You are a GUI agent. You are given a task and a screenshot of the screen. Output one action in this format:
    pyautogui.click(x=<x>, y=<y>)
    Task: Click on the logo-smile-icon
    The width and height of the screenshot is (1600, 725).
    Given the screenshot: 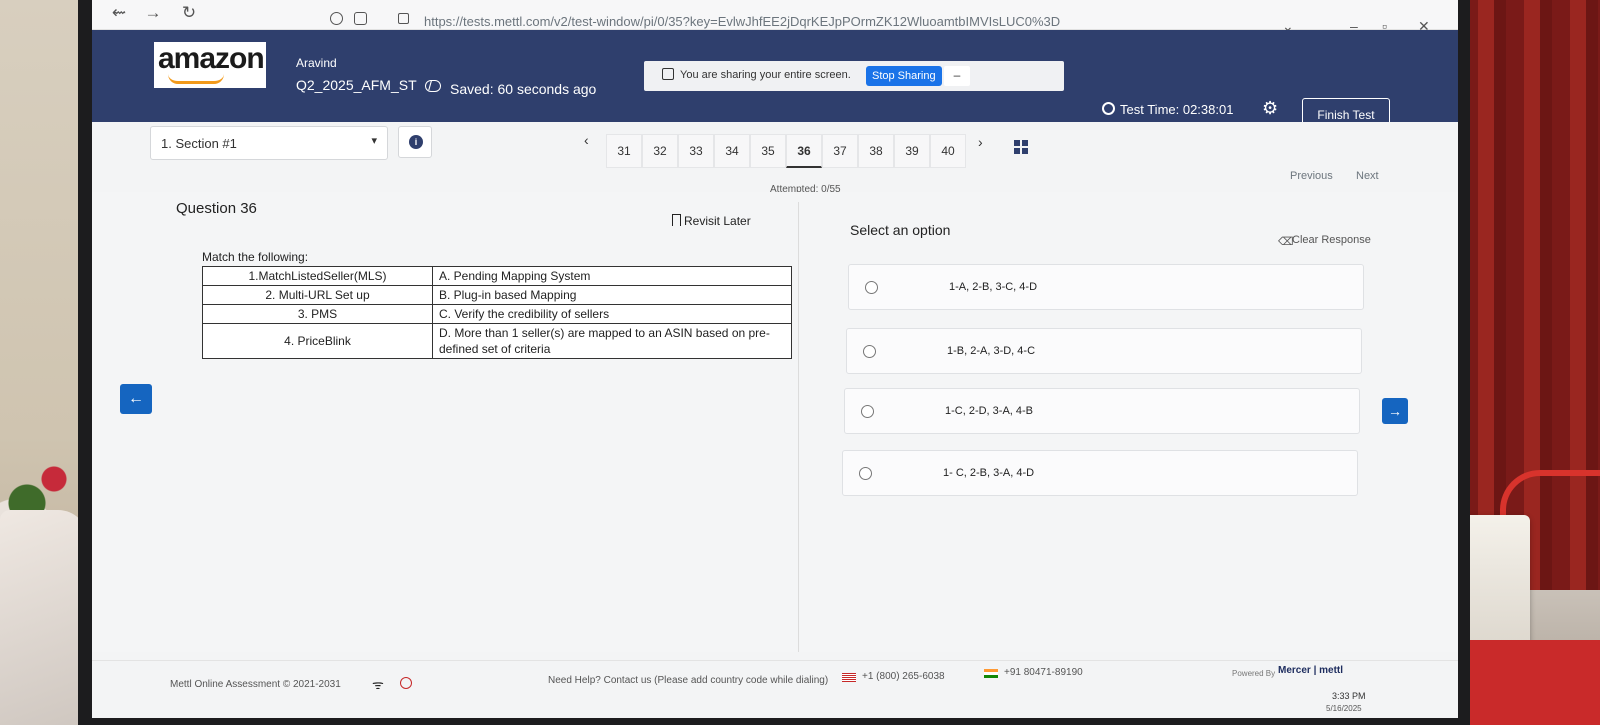 What is the action you would take?
    pyautogui.click(x=196, y=79)
    